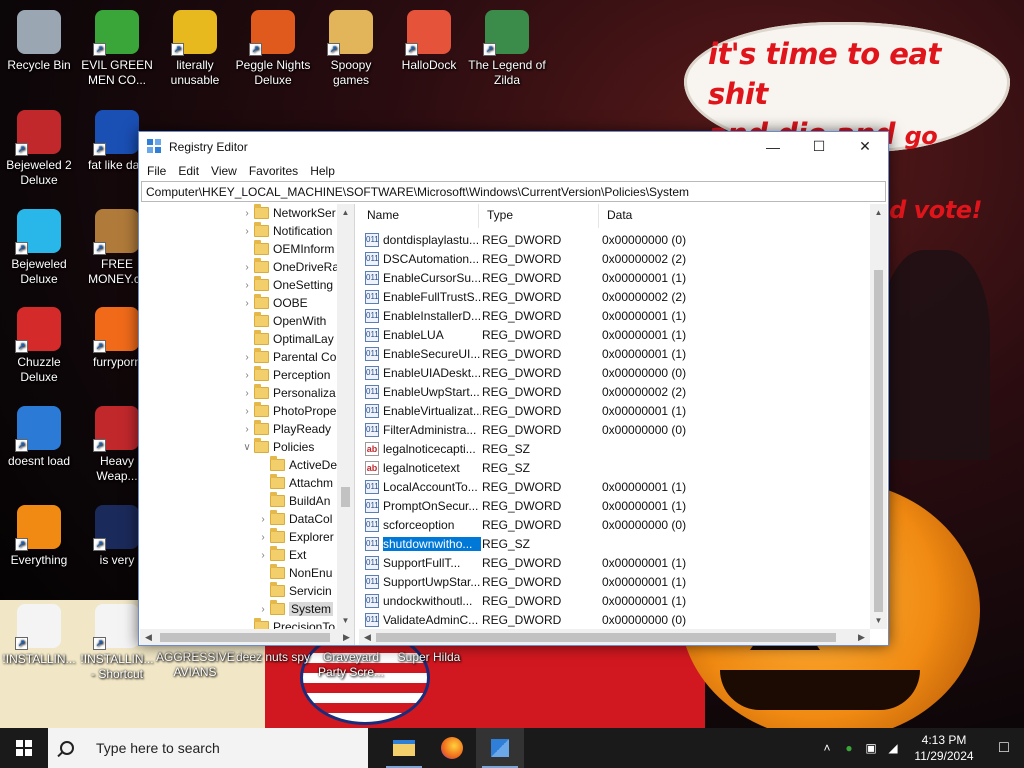 The width and height of the screenshot is (1024, 768). I want to click on notification-icon: □, so click(1004, 748).